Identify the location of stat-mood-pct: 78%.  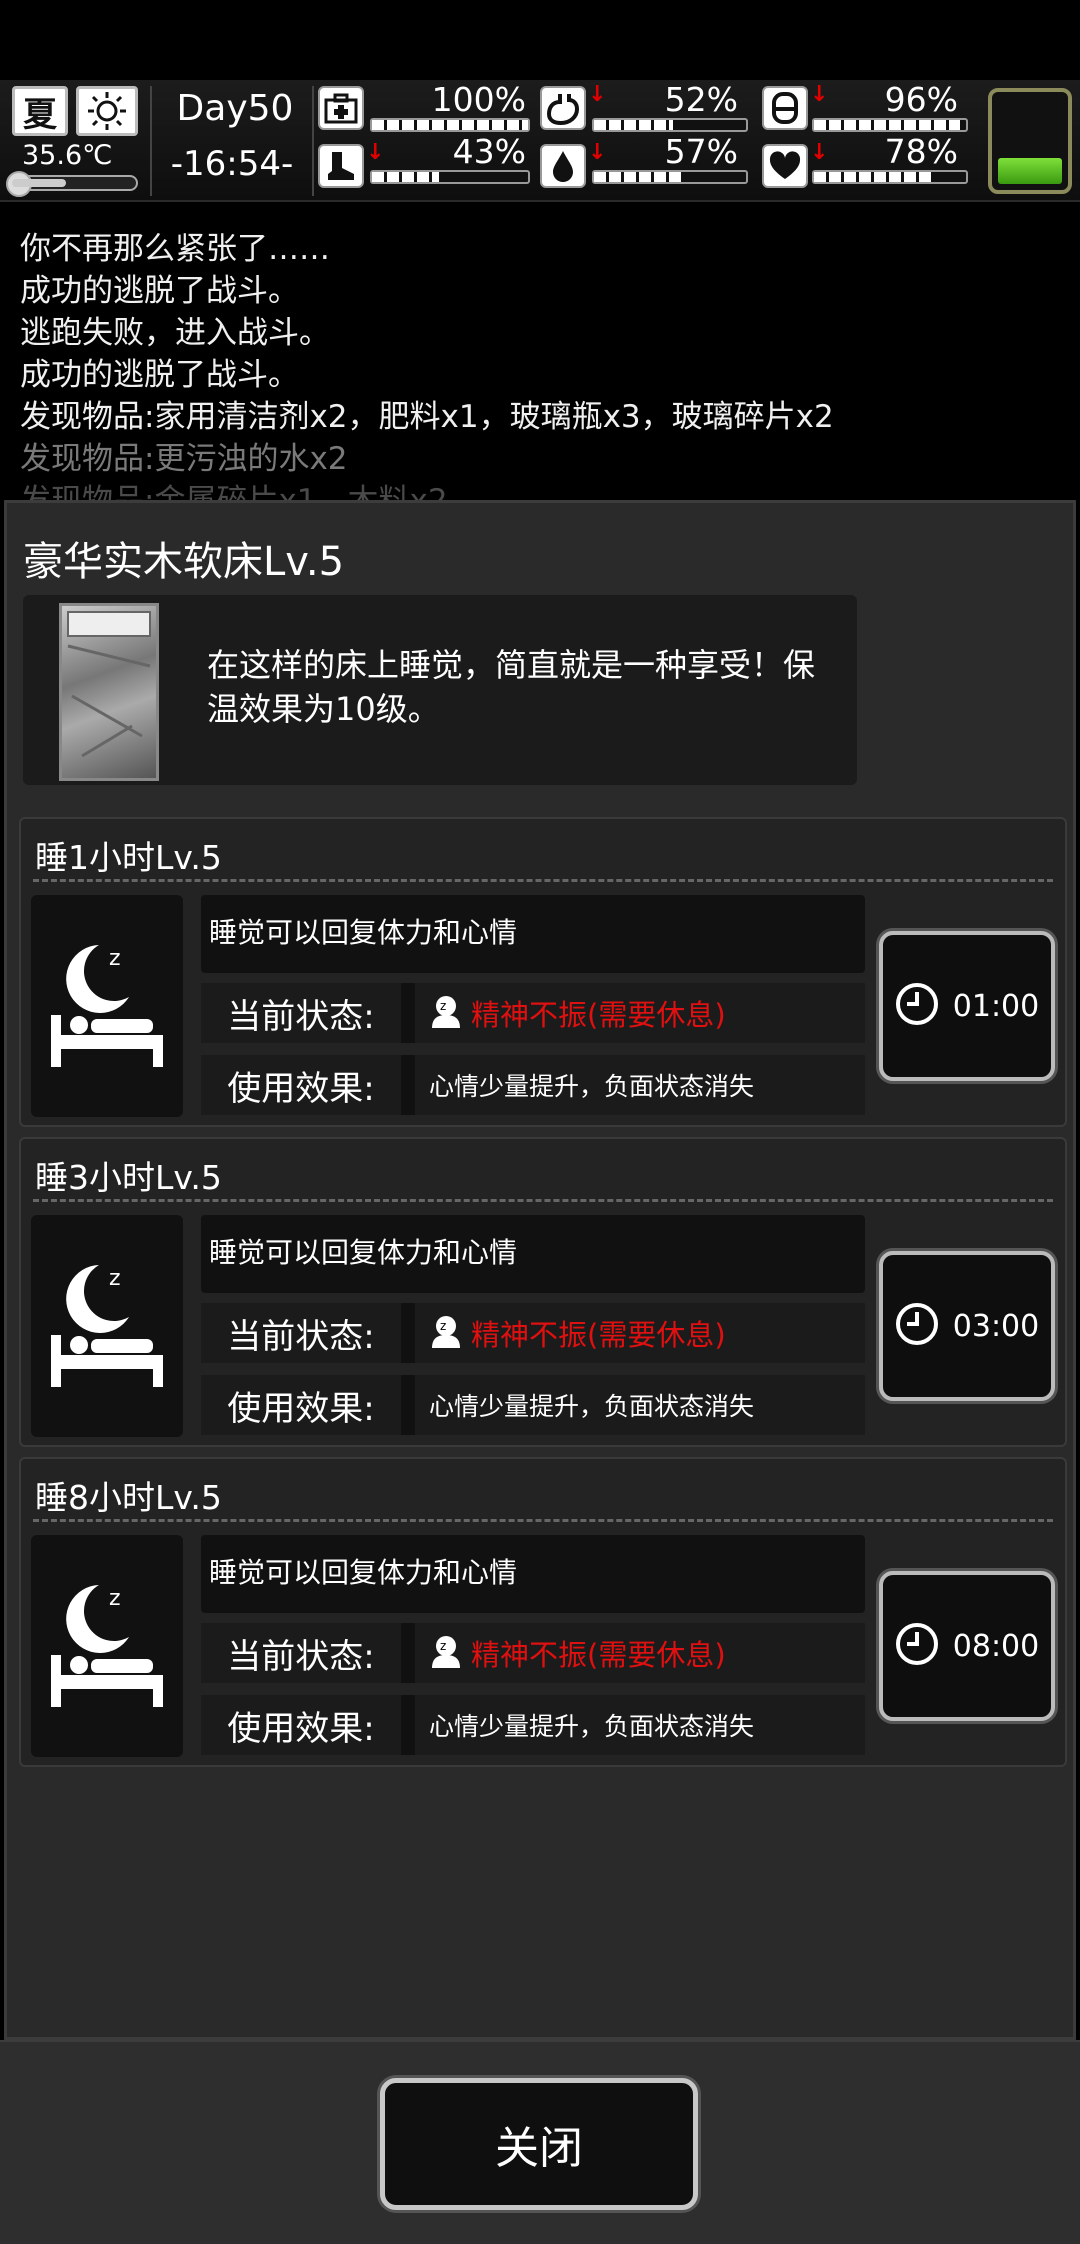
(921, 151).